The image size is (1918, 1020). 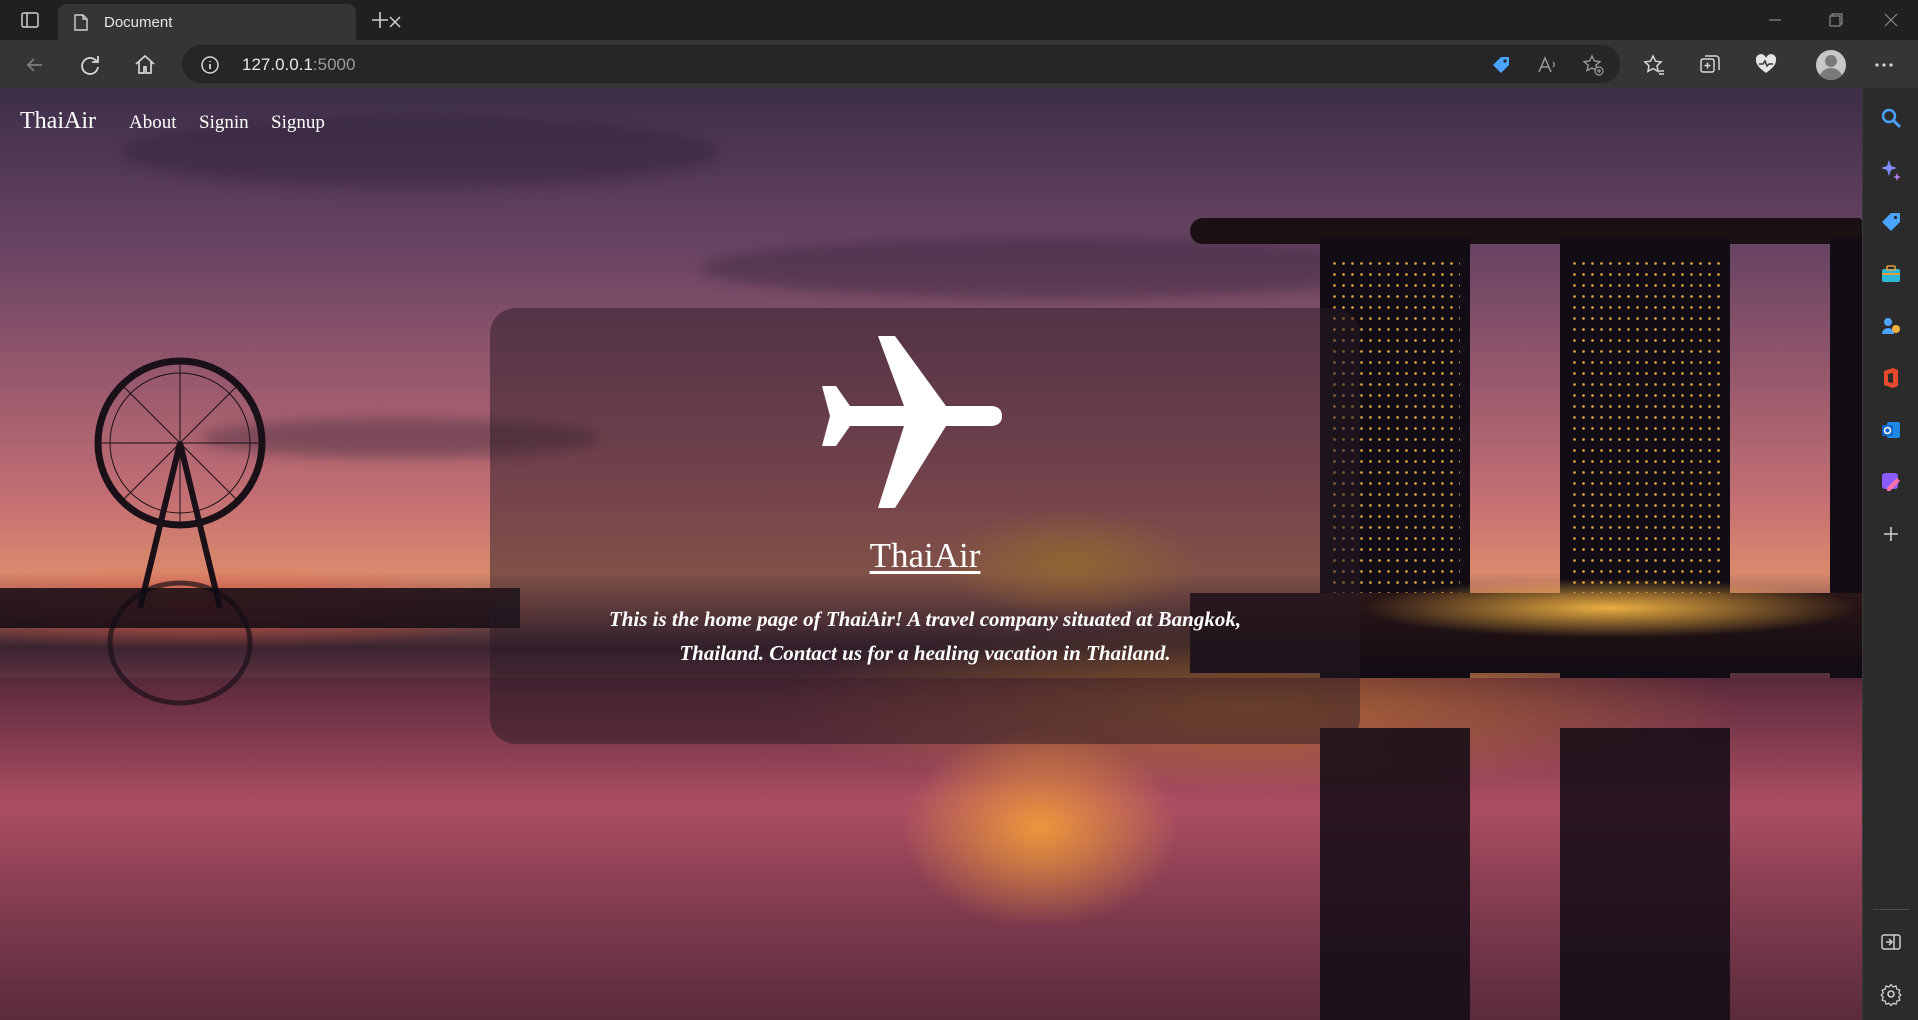 I want to click on copilot-sparkle-icon, so click(x=1891, y=170).